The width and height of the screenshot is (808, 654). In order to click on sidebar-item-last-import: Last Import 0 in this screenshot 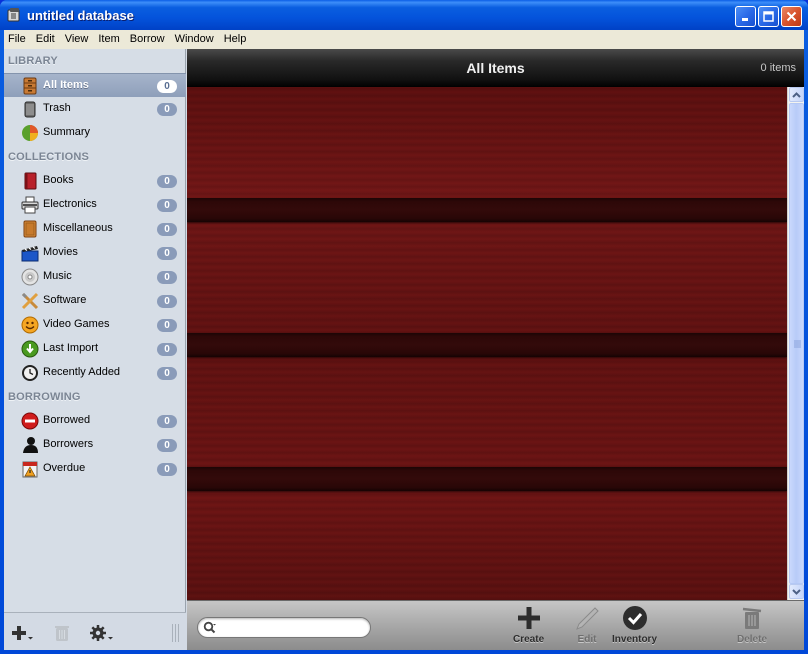, I will do `click(95, 349)`.